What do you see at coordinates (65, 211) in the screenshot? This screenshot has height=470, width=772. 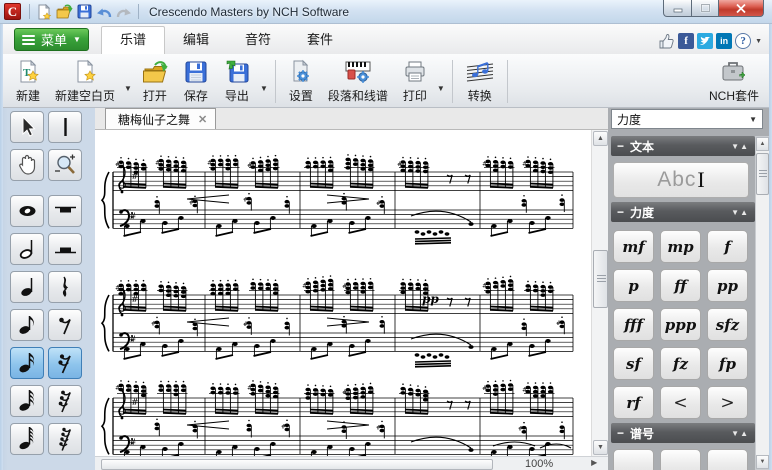 I see `whole-rest-tool-button` at bounding box center [65, 211].